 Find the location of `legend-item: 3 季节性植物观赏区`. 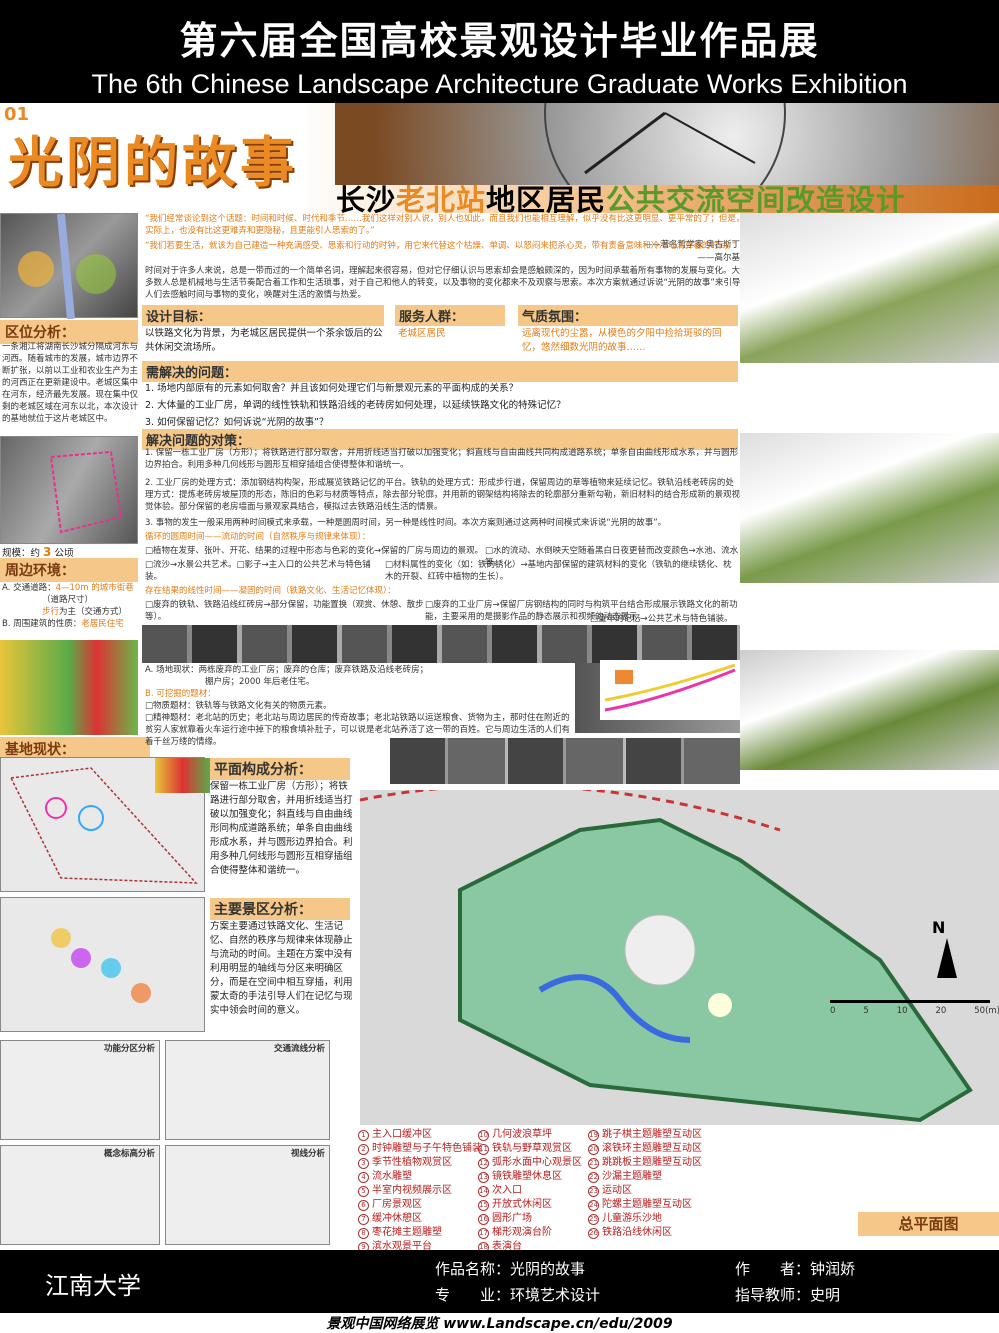

legend-item: 3 季节性植物观赏区 is located at coordinates (420, 1163).